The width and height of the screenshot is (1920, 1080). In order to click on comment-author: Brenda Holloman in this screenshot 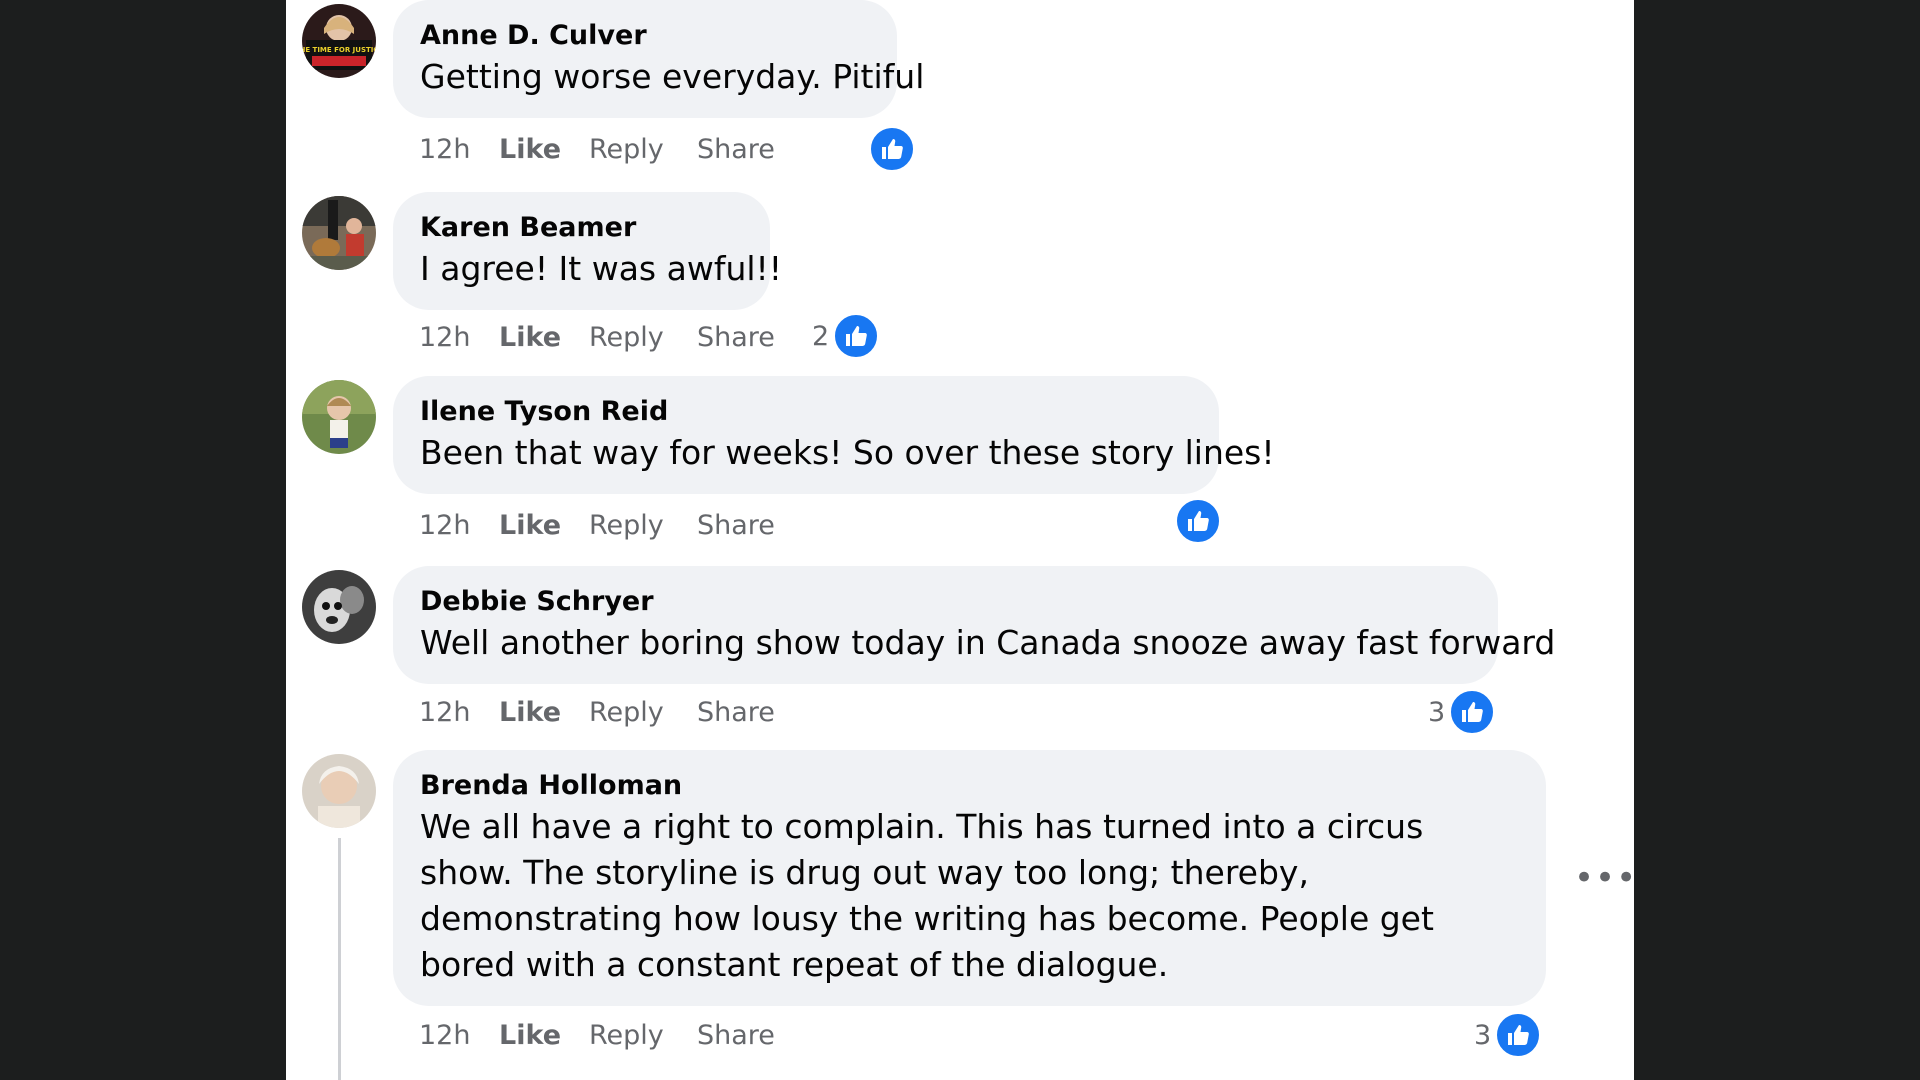, I will do `click(969, 786)`.